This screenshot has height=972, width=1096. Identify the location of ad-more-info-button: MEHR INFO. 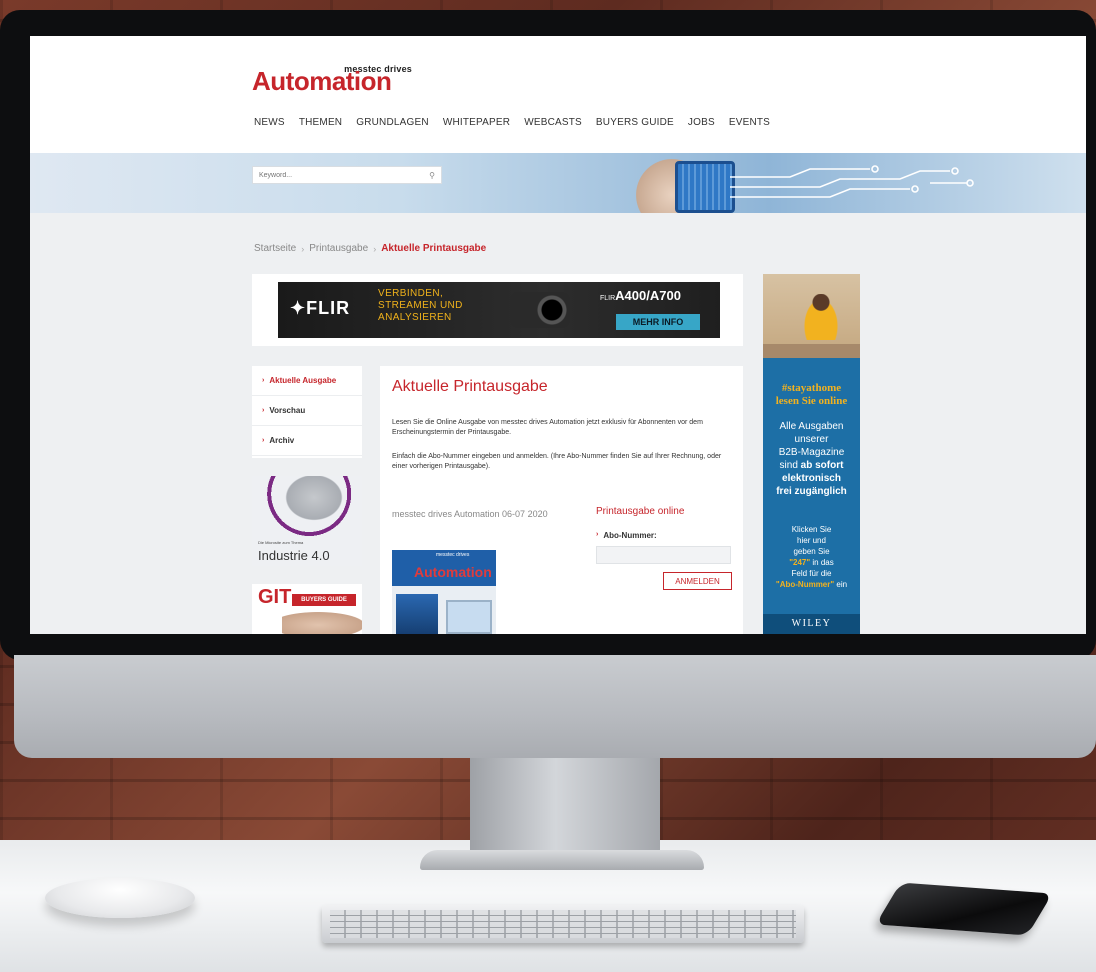
(658, 322).